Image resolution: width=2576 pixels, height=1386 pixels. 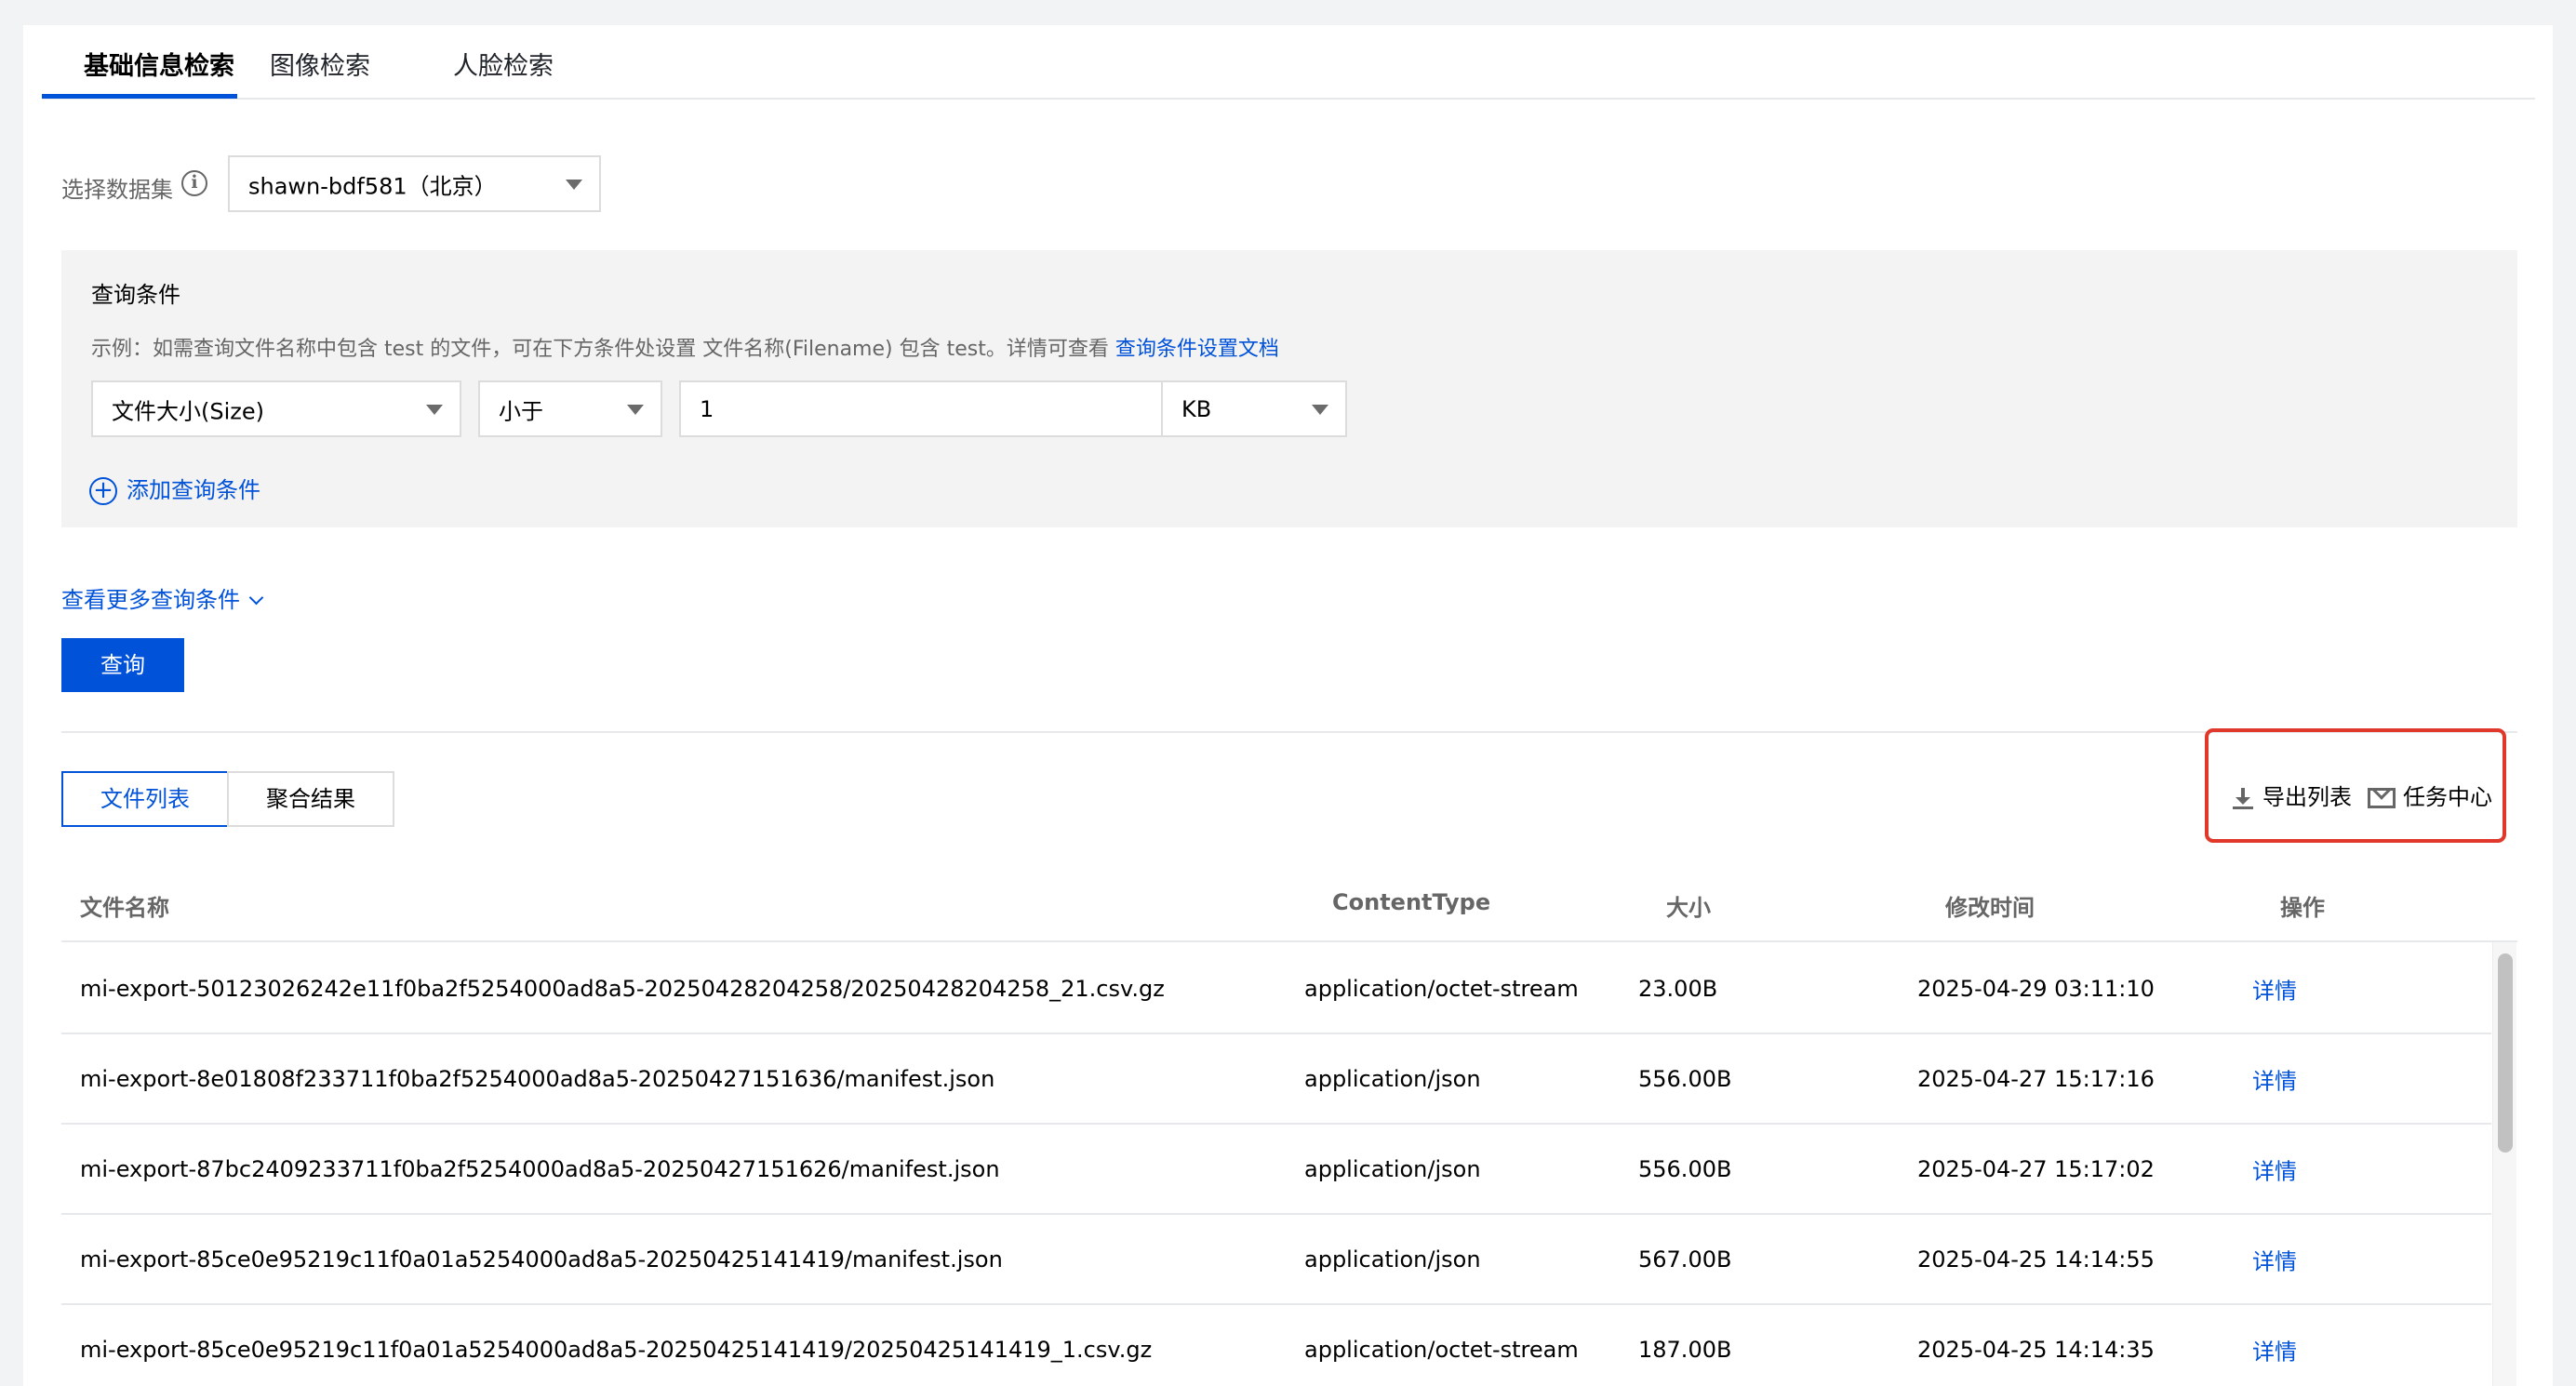 I want to click on chevron-down-icon, so click(x=256, y=598).